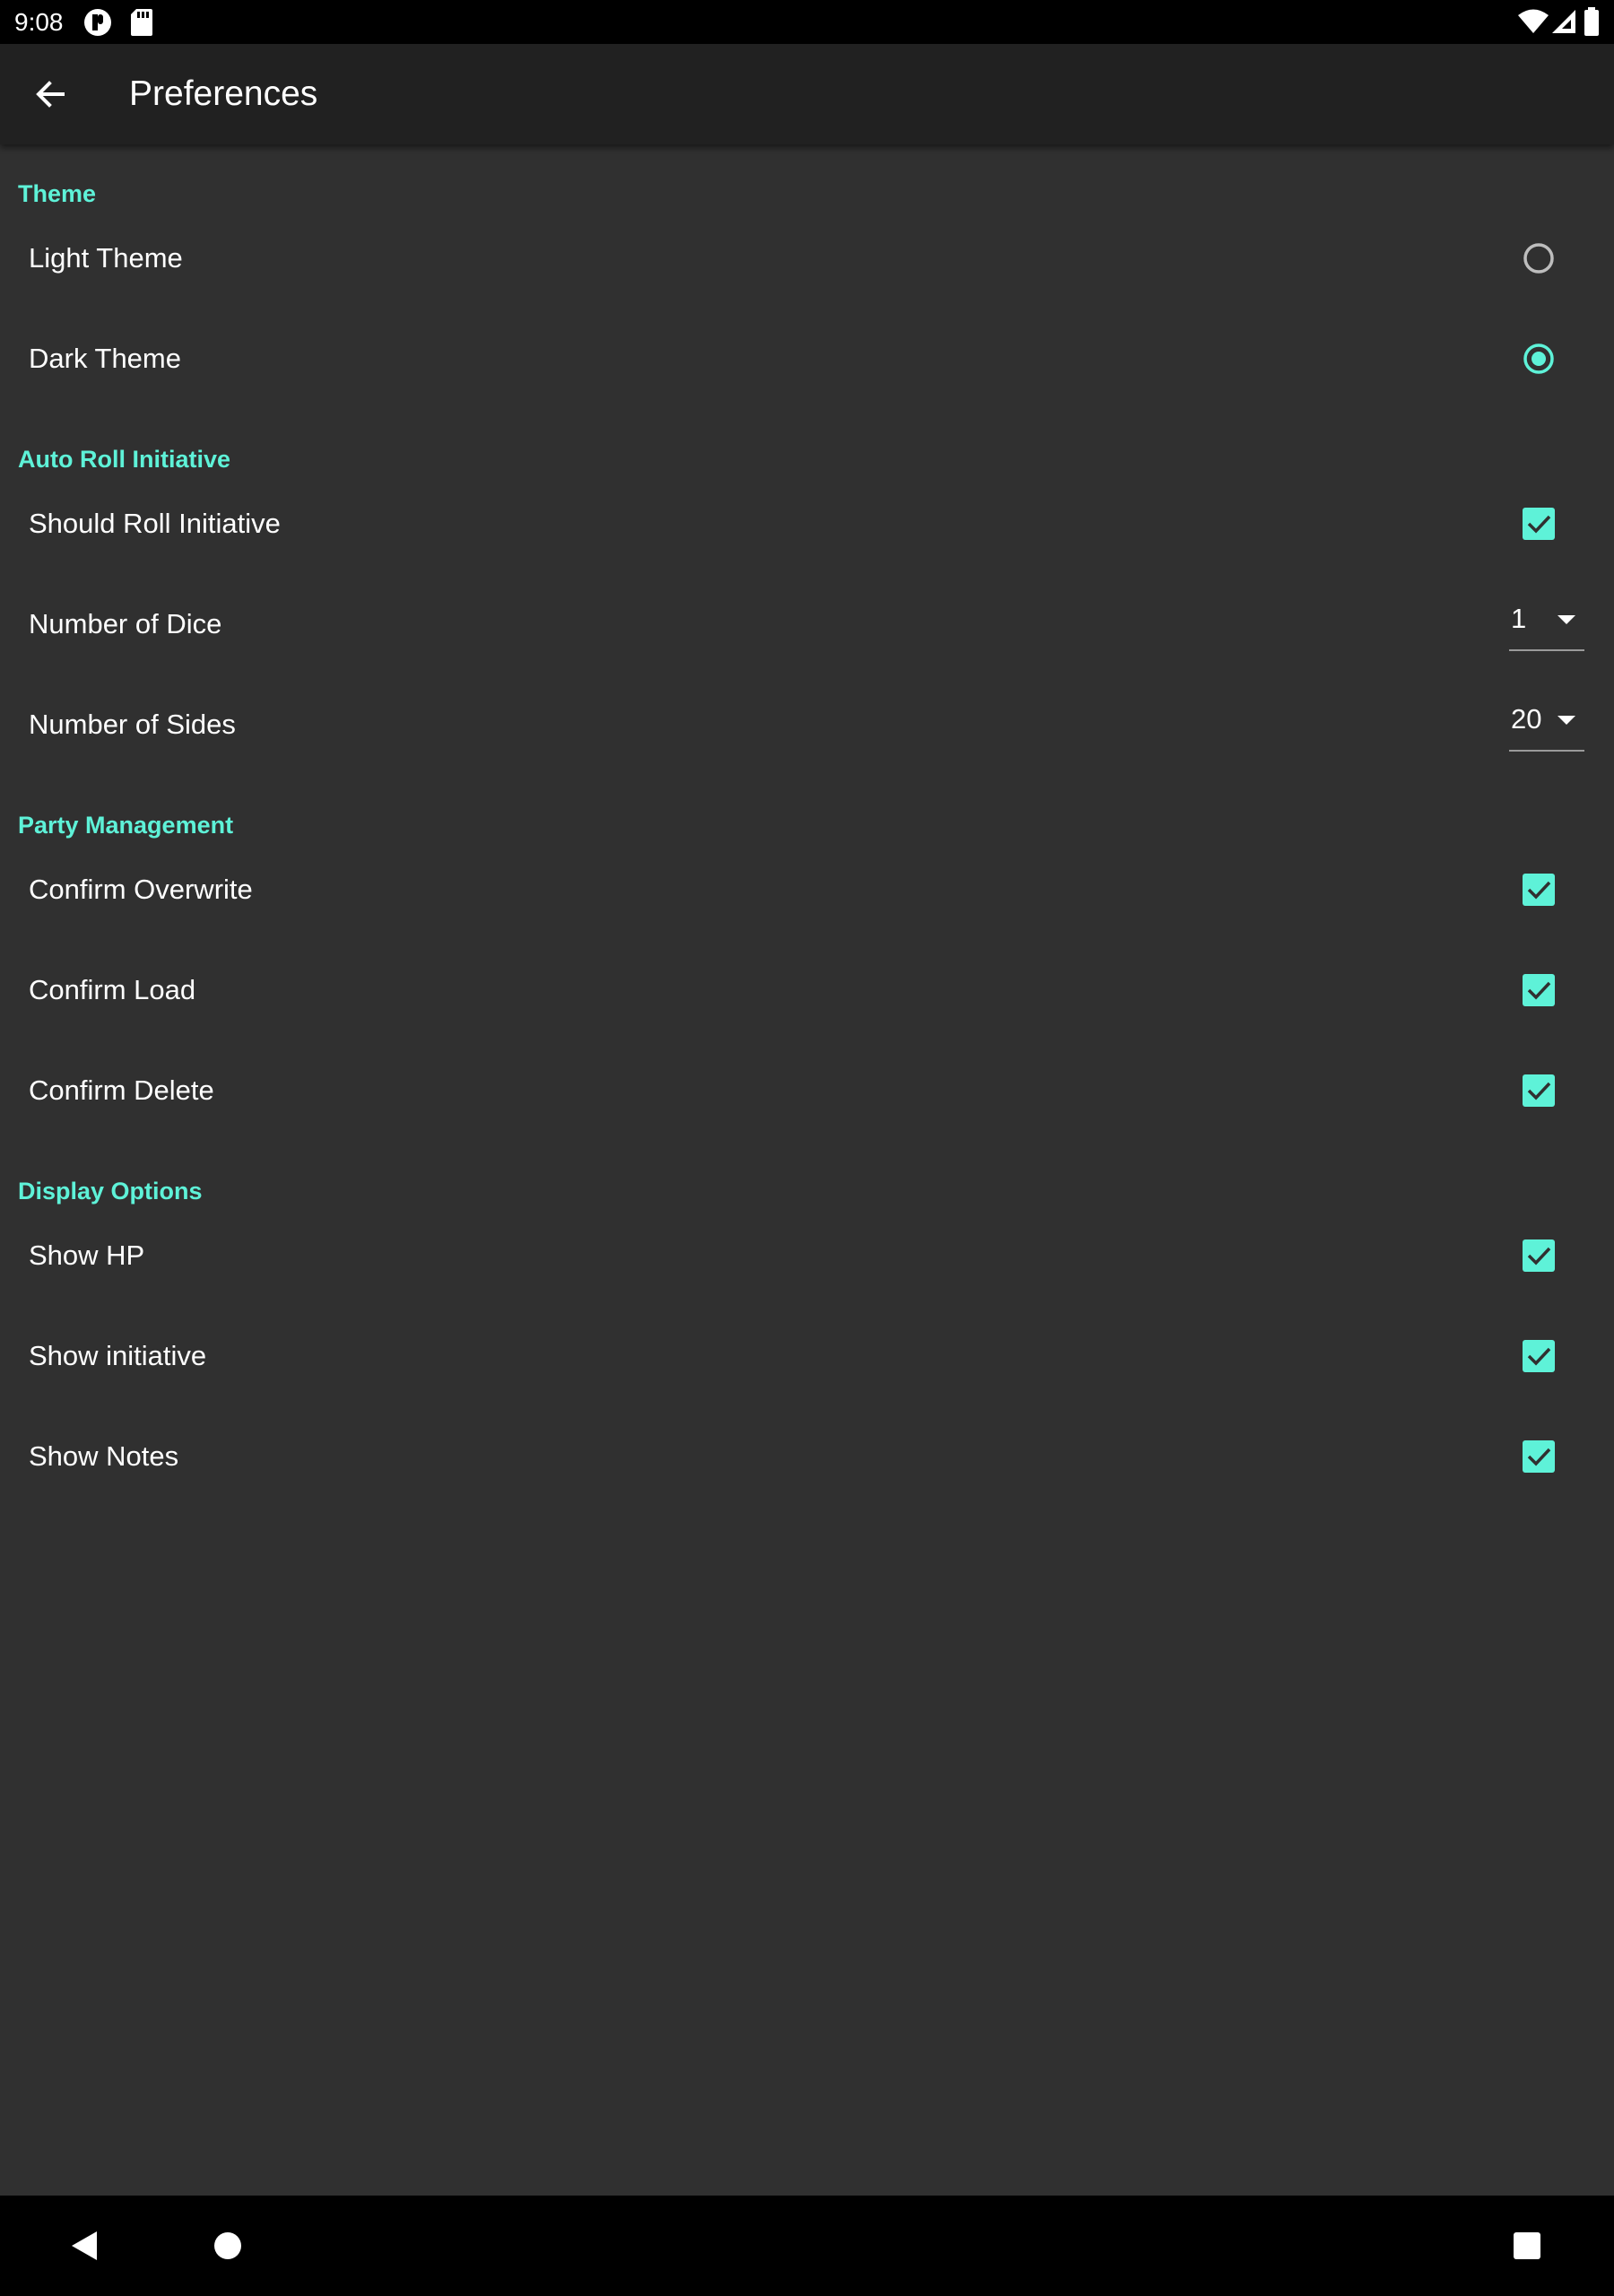  Describe the element at coordinates (87, 1255) in the screenshot. I see `pref-label: Show HP` at that location.